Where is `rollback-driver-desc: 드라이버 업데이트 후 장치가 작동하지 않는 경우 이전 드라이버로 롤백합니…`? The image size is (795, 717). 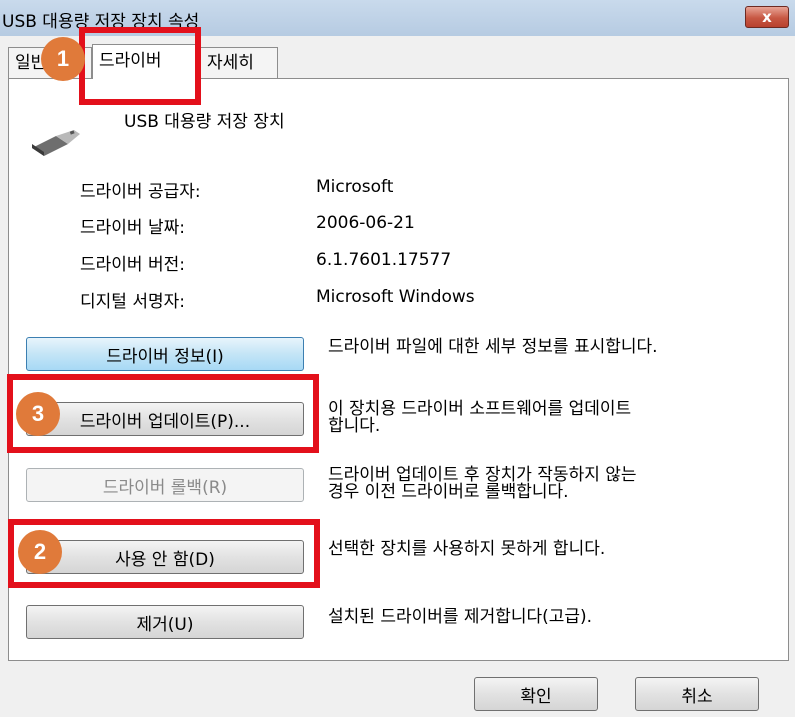
rollback-driver-desc: 드라이버 업데이트 후 장치가 작동하지 않는 경우 이전 드라이버로 롤백합니… is located at coordinates (482, 484).